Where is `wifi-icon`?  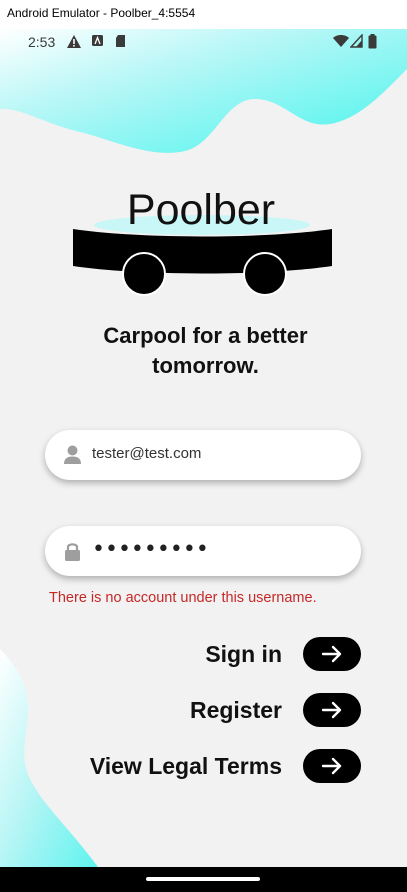 wifi-icon is located at coordinates (341, 41).